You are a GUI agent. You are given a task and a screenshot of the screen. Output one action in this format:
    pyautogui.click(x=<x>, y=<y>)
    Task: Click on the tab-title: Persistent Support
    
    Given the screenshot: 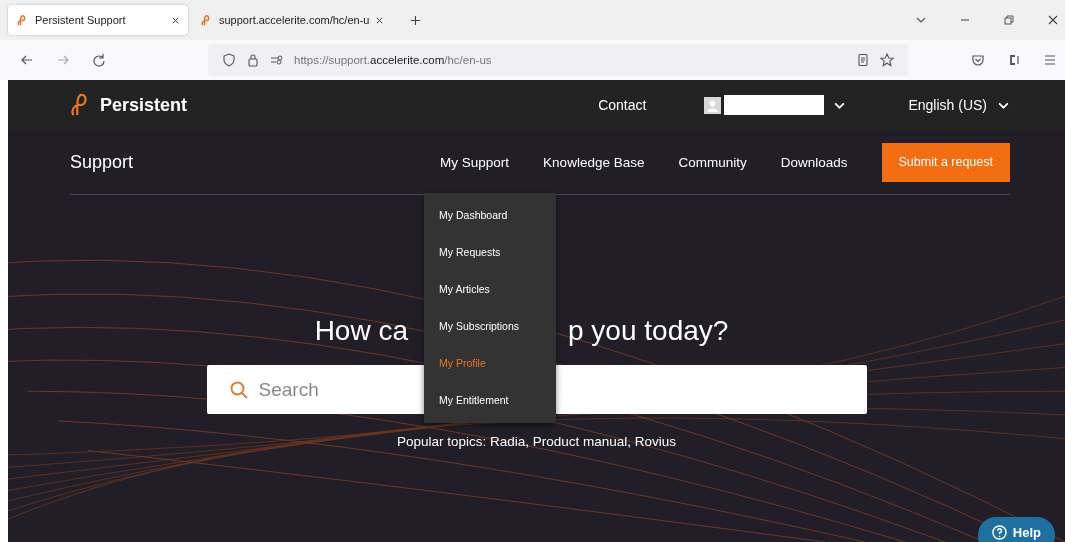 What is the action you would take?
    pyautogui.click(x=81, y=20)
    